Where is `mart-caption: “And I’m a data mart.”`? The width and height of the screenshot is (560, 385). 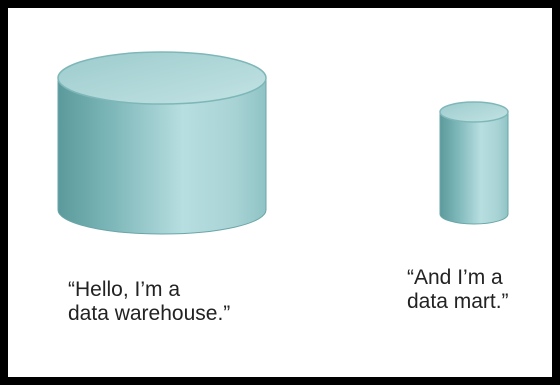 mart-caption: “And I’m a data mart.” is located at coordinates (458, 290).